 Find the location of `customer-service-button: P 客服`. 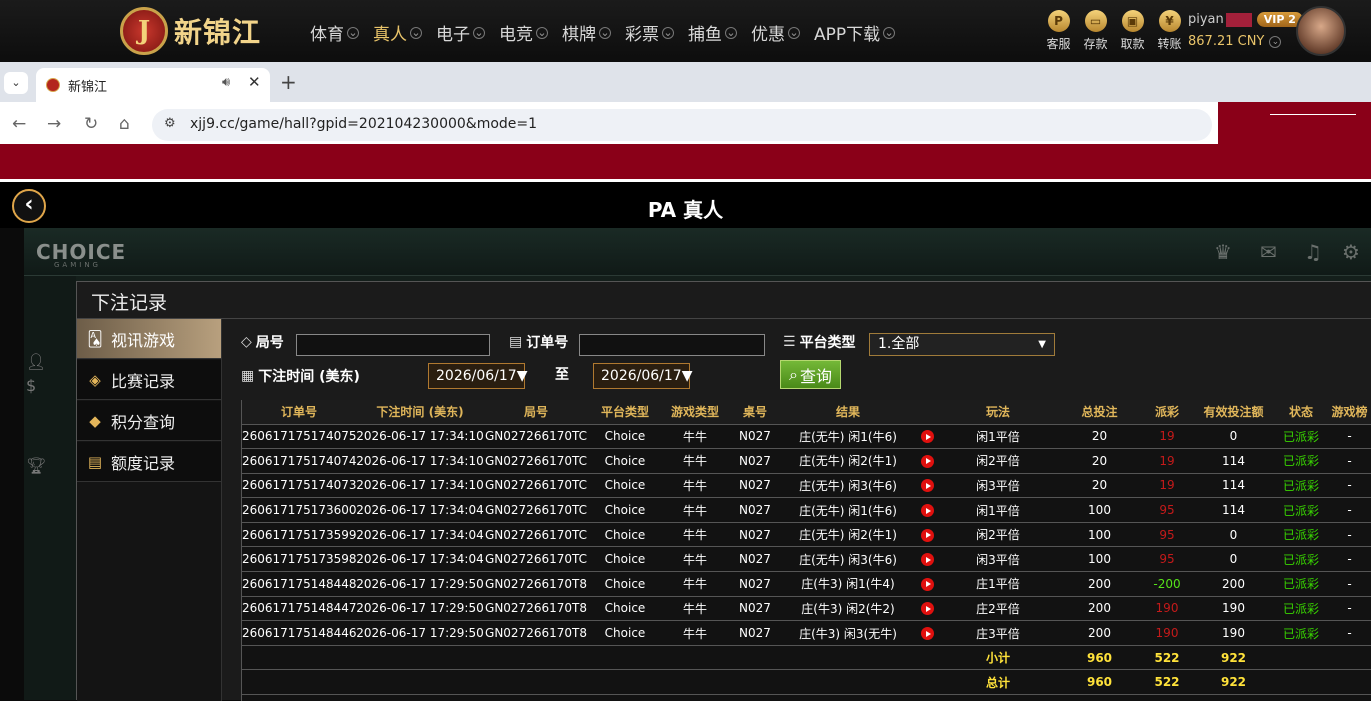

customer-service-button: P 客服 is located at coordinates (1058, 30).